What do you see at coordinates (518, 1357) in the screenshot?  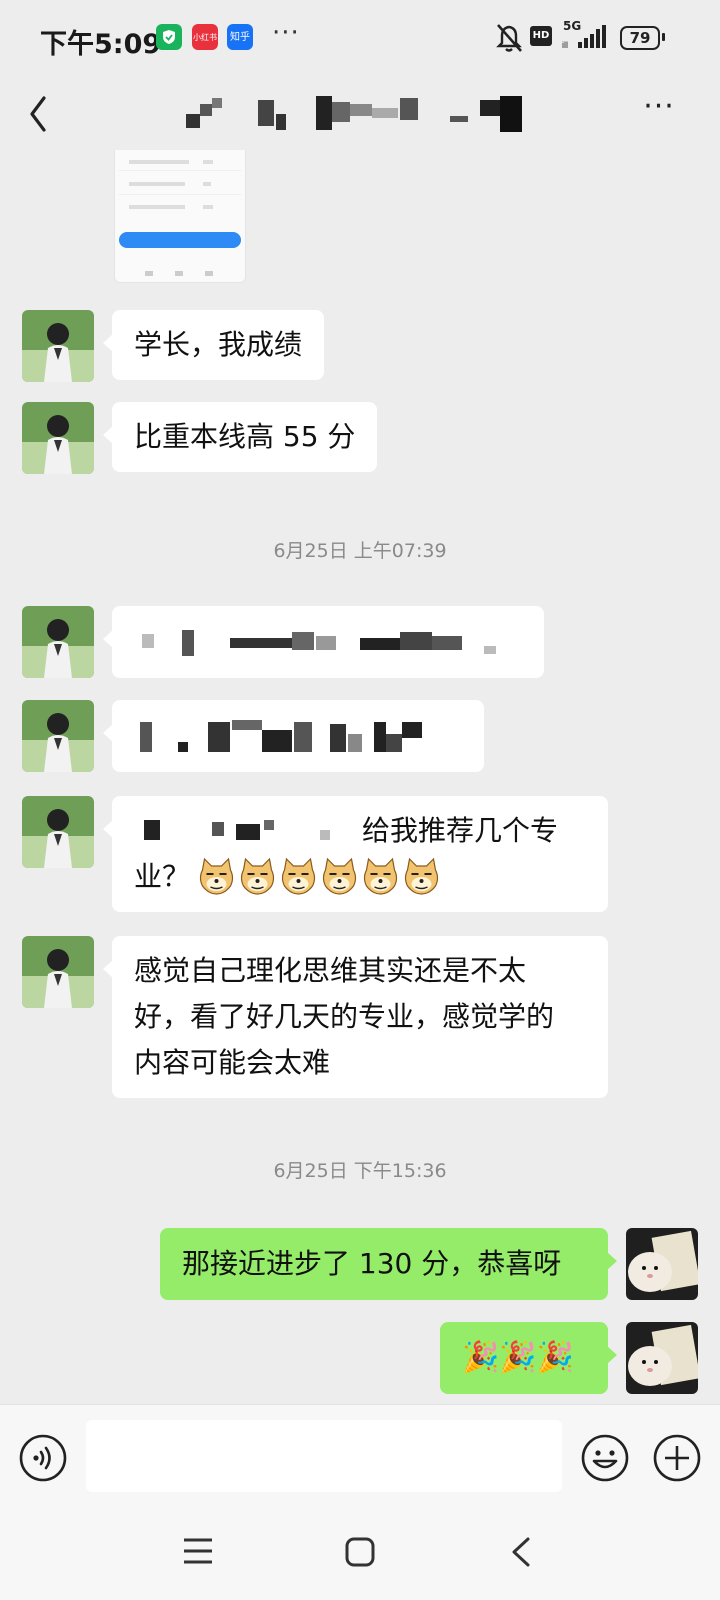 I see `party-popper-emoji: 🎉🎉🎉` at bounding box center [518, 1357].